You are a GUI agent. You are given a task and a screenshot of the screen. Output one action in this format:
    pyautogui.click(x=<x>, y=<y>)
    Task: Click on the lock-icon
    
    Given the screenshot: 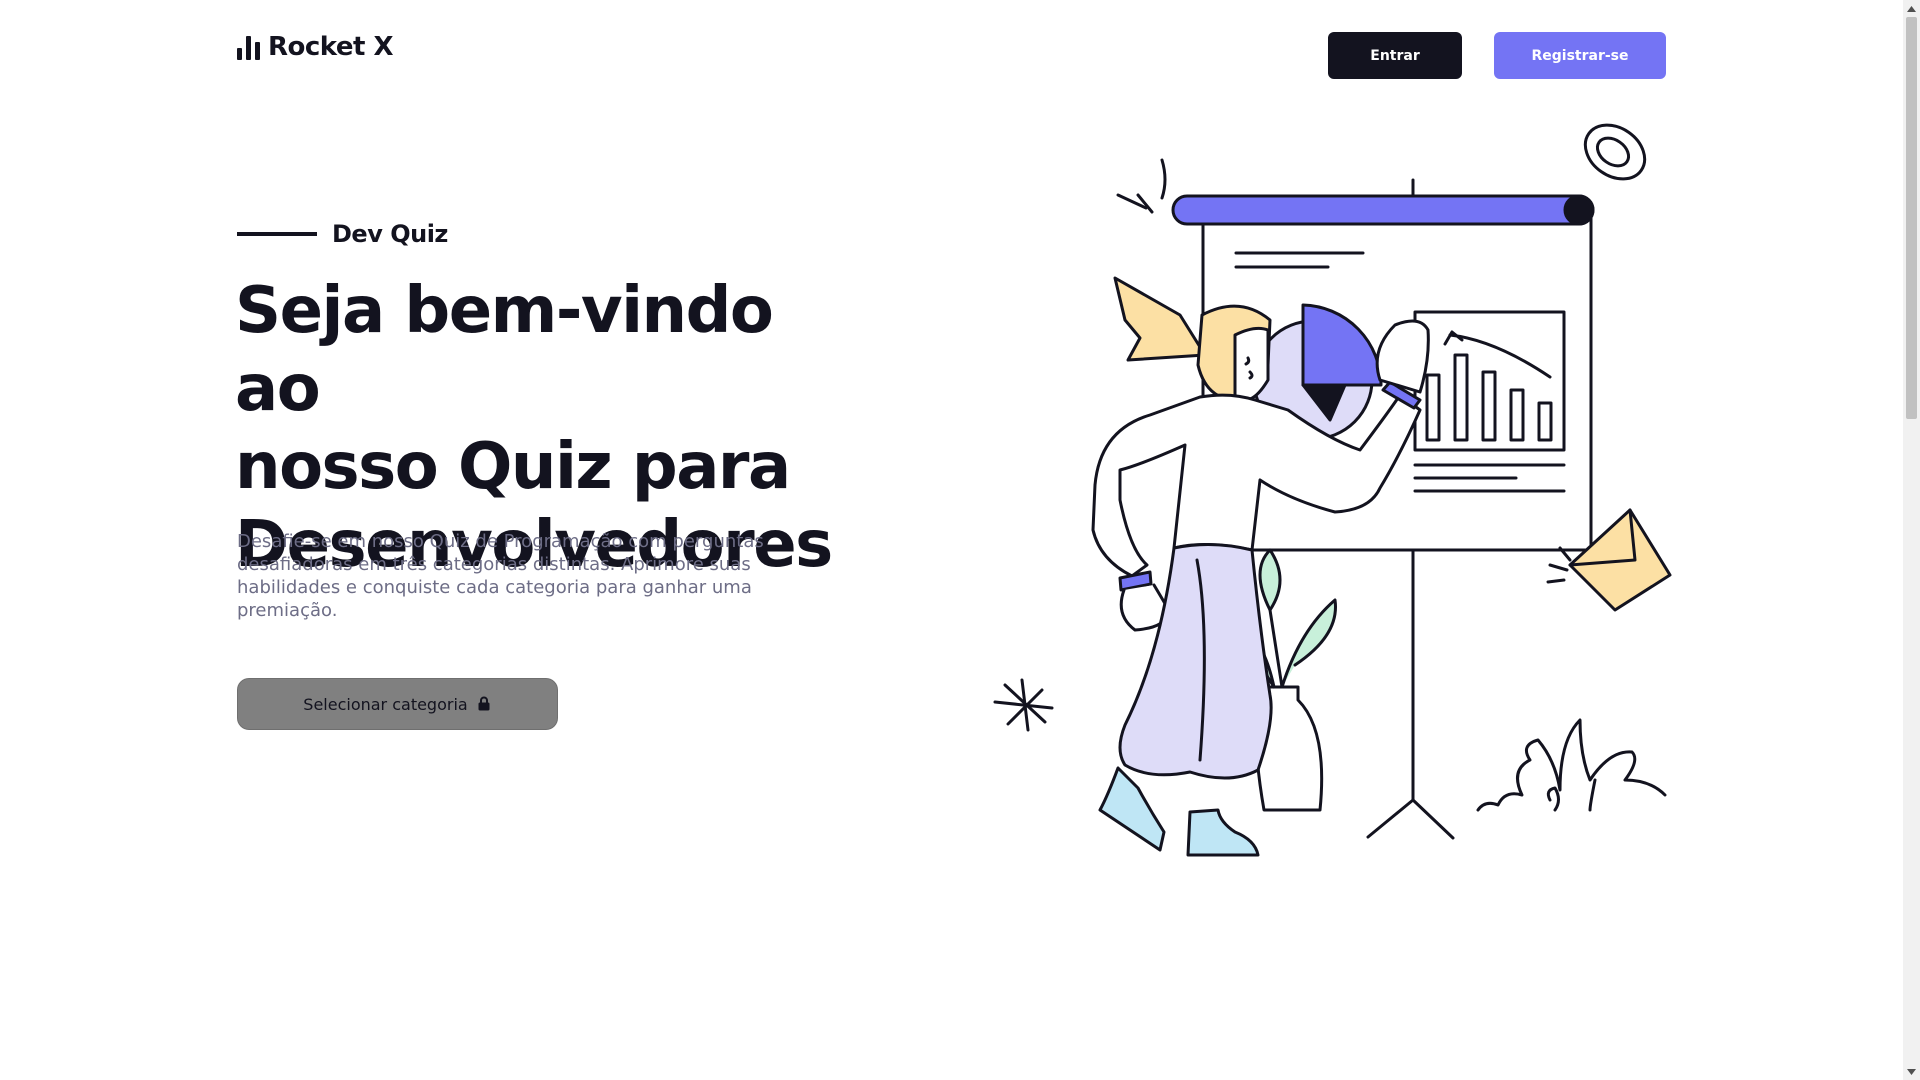 What is the action you would take?
    pyautogui.click(x=485, y=704)
    